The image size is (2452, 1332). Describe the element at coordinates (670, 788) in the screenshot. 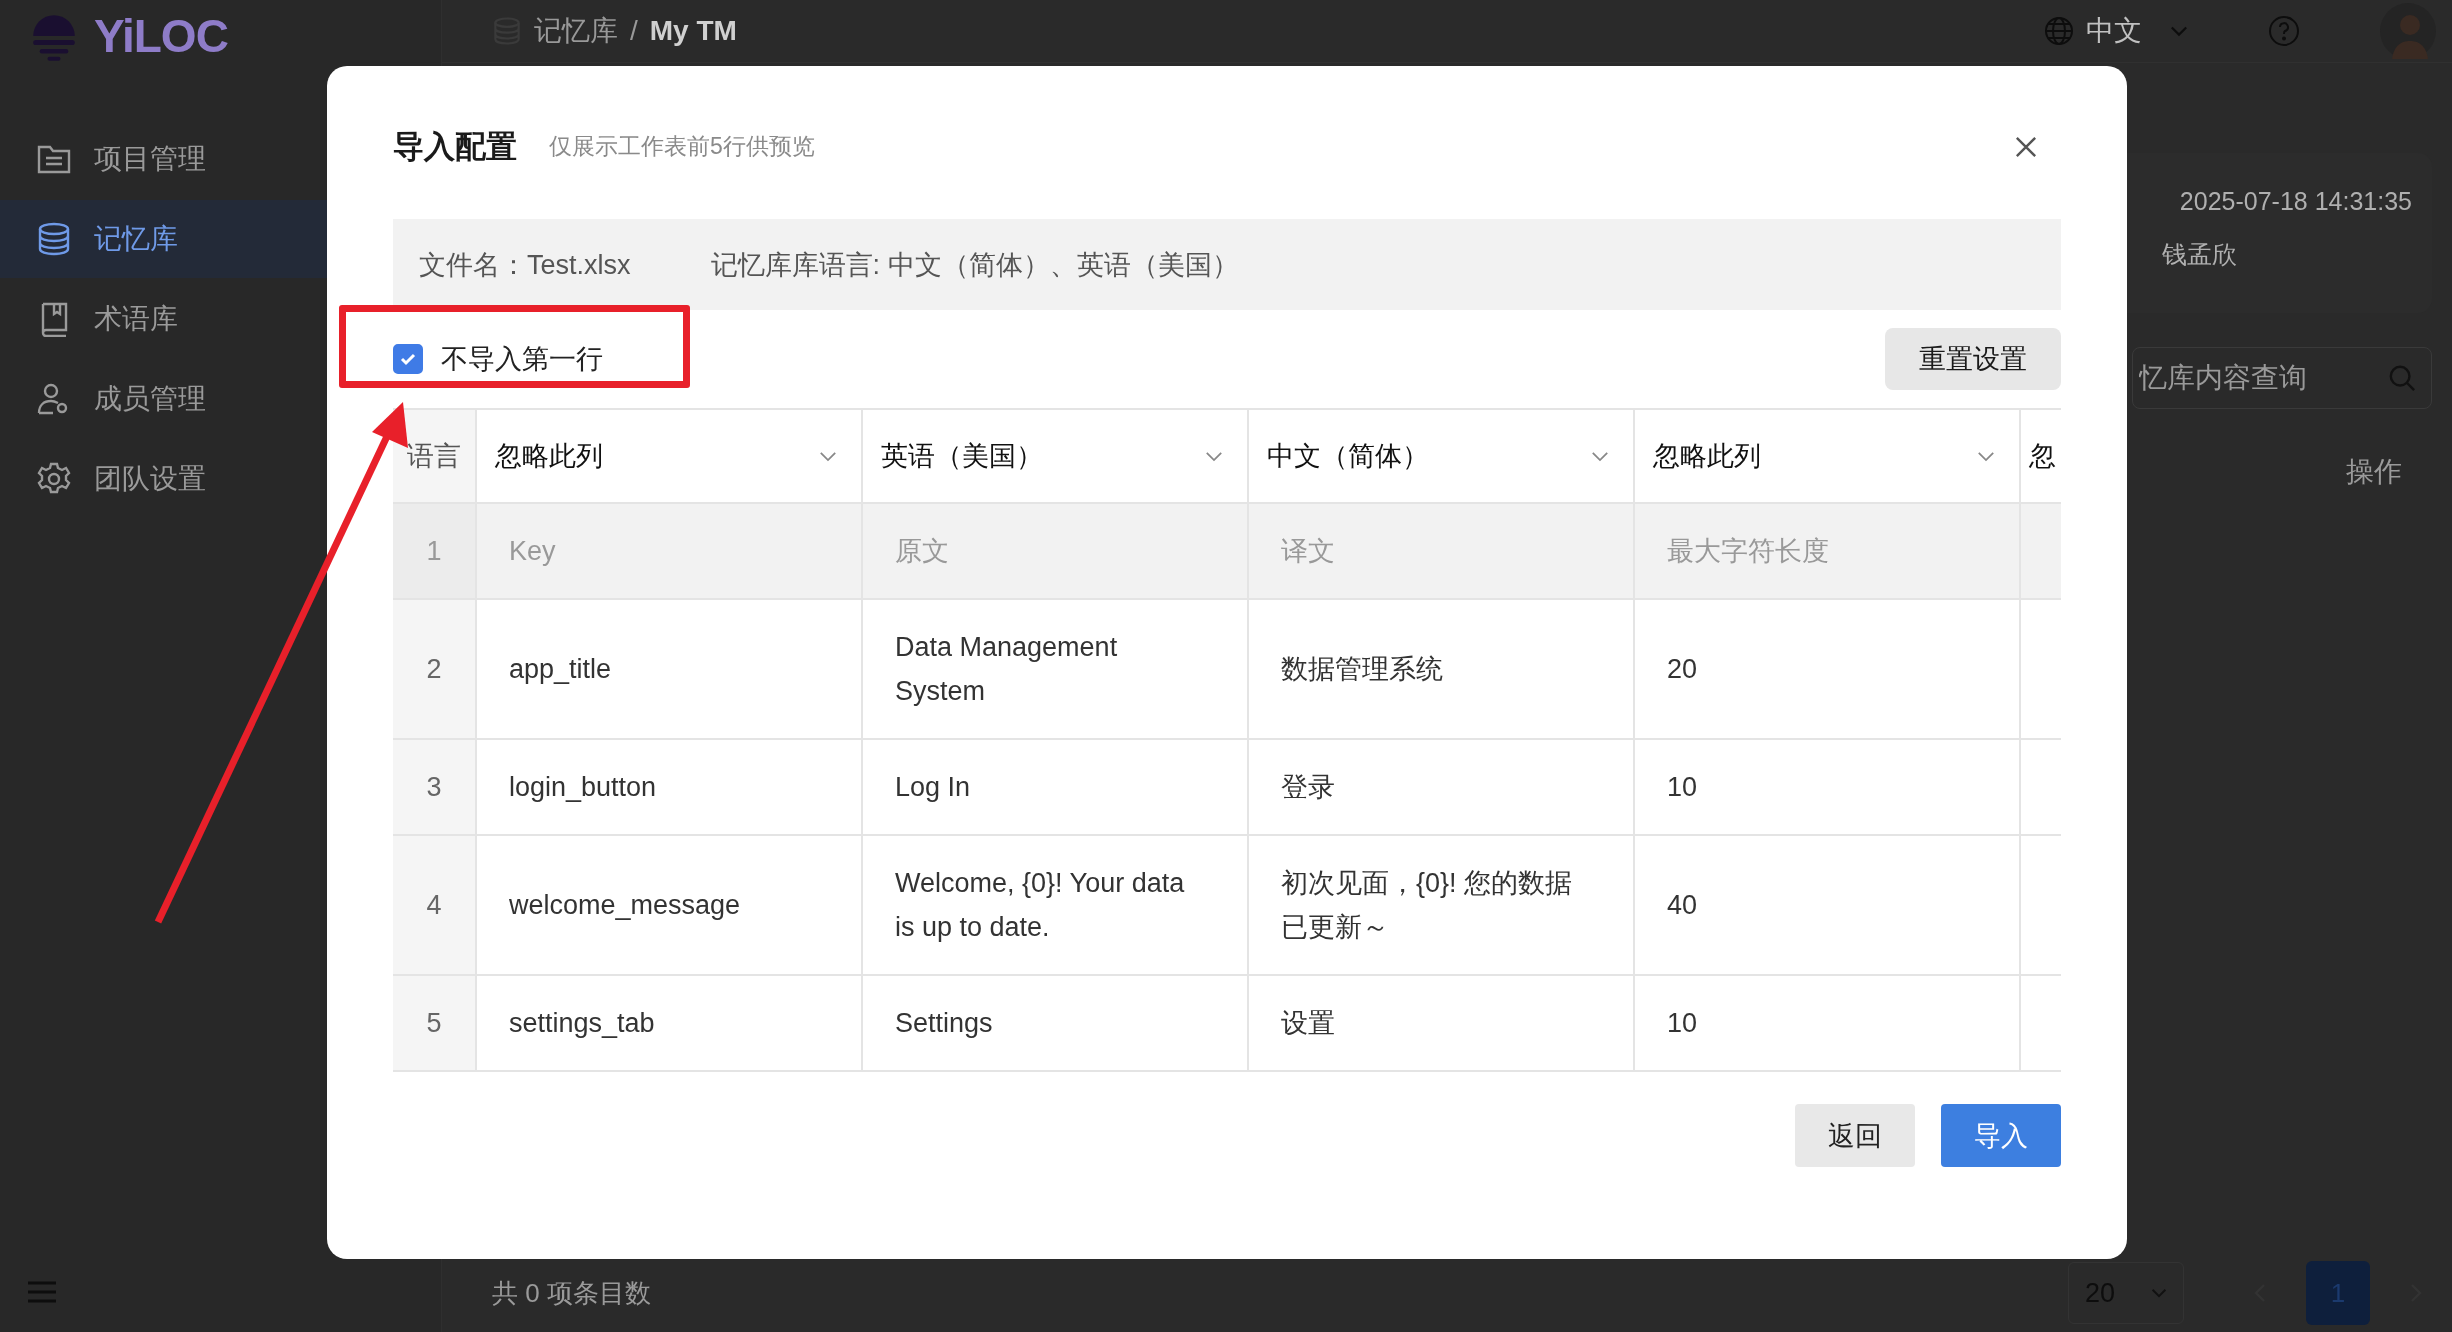

I see `table-cell: login_button` at that location.